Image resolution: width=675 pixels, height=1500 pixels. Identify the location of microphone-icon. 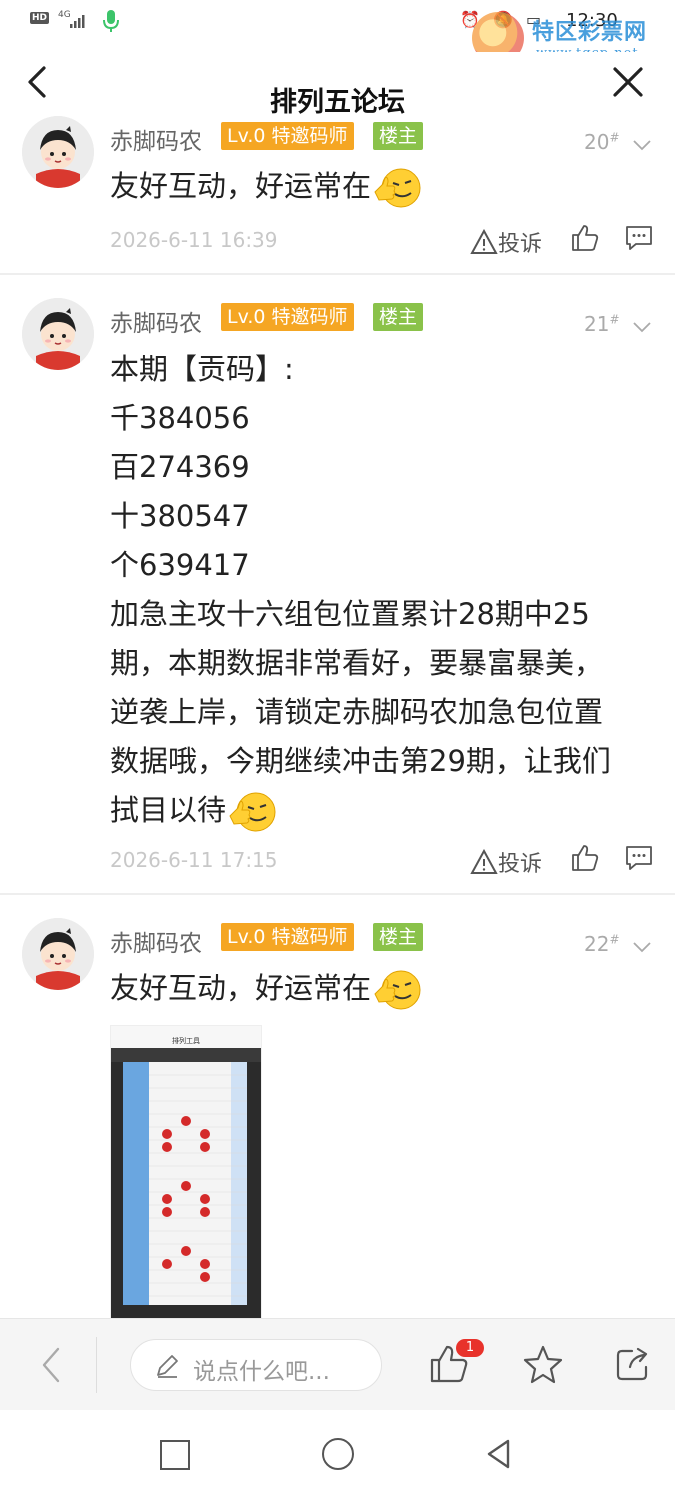
(111, 21).